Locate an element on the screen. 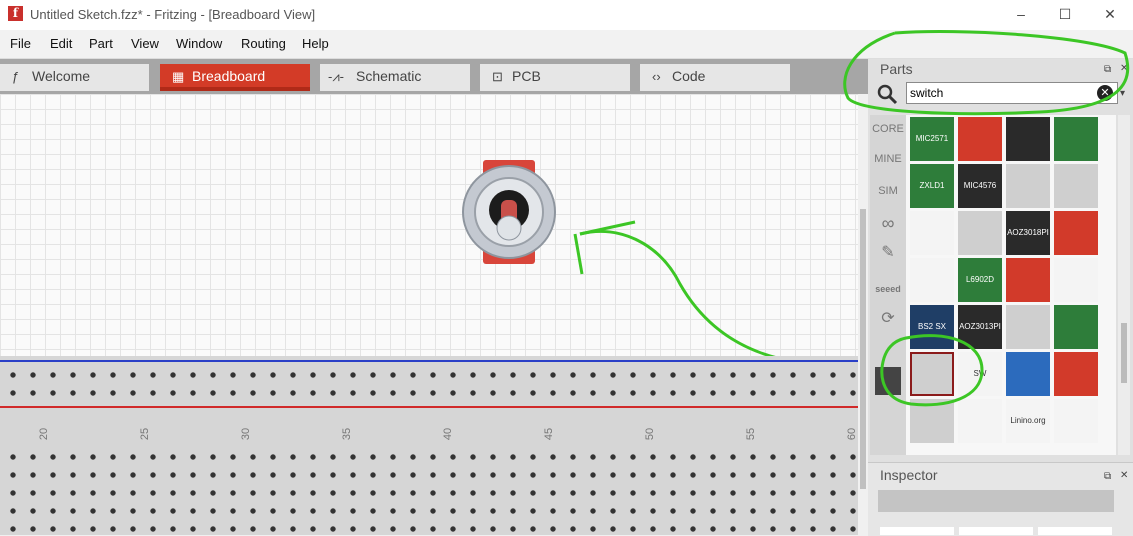 The image size is (1133, 536). tab-label: Schematic is located at coordinates (389, 76).